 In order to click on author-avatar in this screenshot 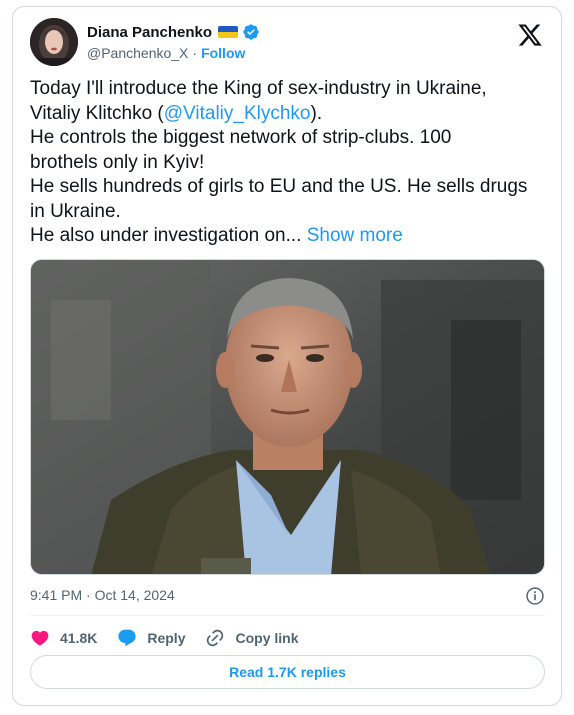, I will do `click(54, 42)`.